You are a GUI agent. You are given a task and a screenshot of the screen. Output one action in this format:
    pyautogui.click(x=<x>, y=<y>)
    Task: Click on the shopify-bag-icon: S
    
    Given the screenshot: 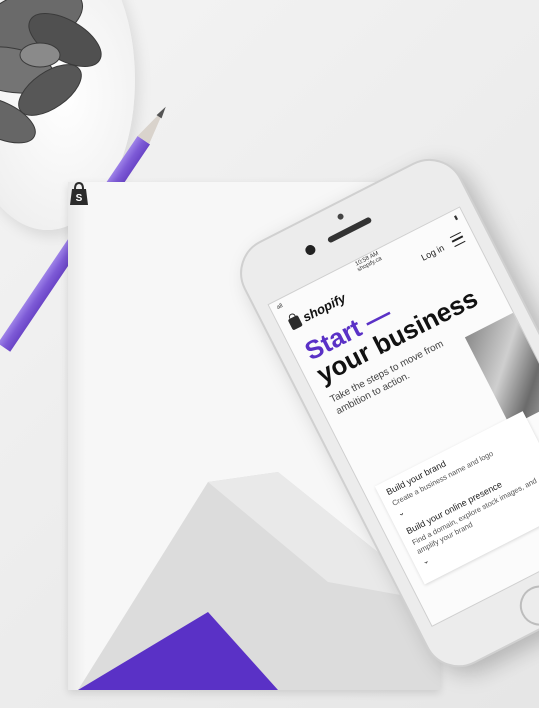 What is the action you would take?
    pyautogui.click(x=79, y=193)
    